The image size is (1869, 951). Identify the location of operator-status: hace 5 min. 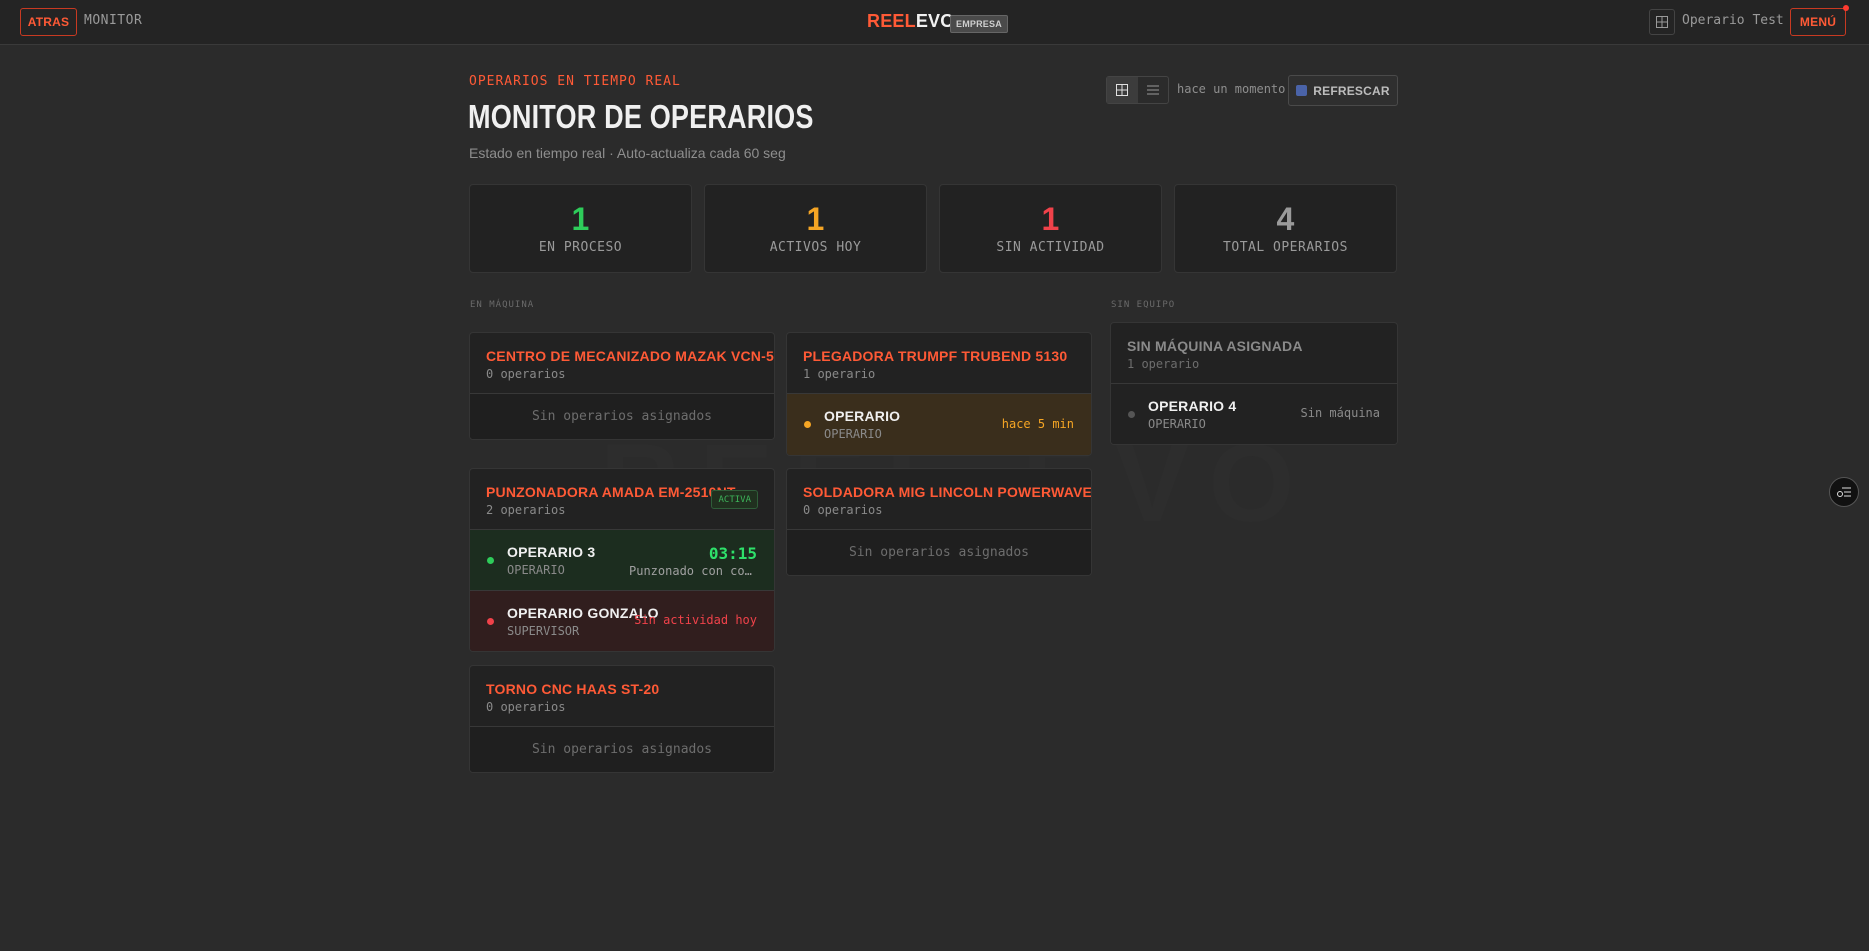
(1037, 424).